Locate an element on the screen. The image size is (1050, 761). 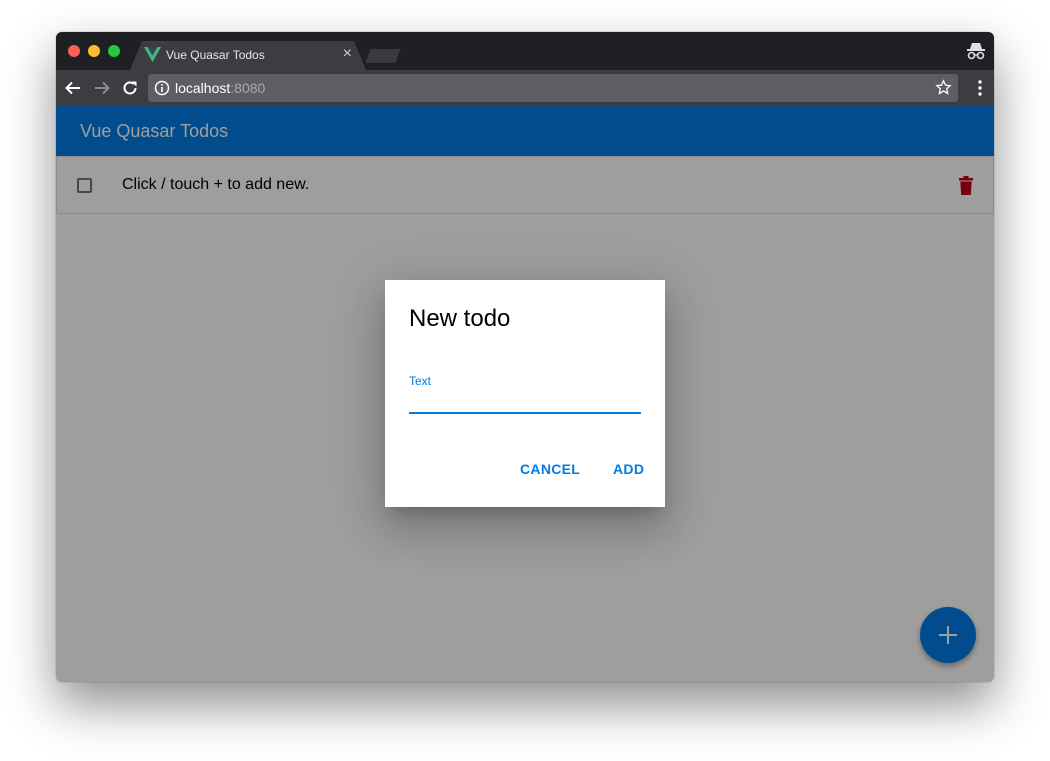
browser-toolbar: localhost:8080 is located at coordinates (525, 88).